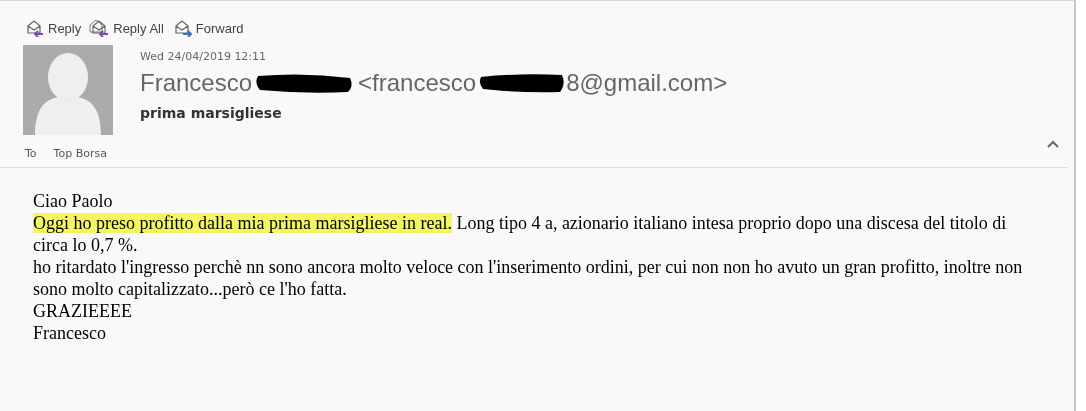  What do you see at coordinates (31, 153) in the screenshot?
I see `to-label: To` at bounding box center [31, 153].